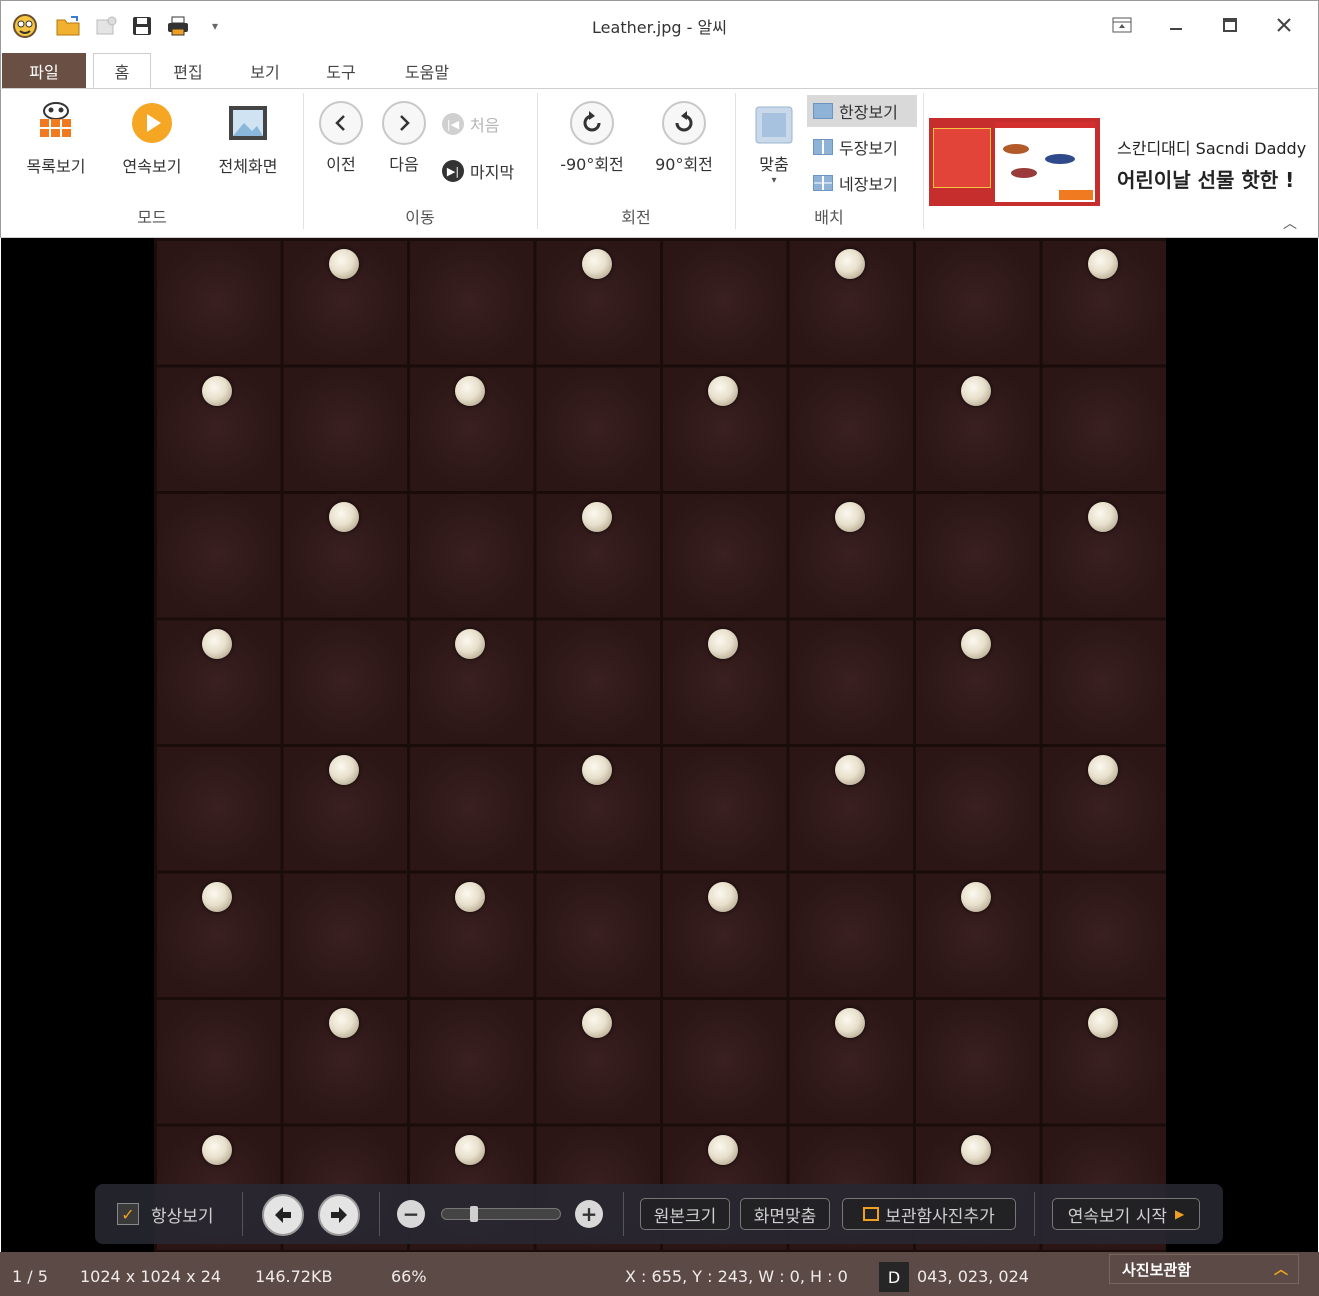 This screenshot has width=1319, height=1296. I want to click on single-view-button: 한장보기, so click(862, 111).